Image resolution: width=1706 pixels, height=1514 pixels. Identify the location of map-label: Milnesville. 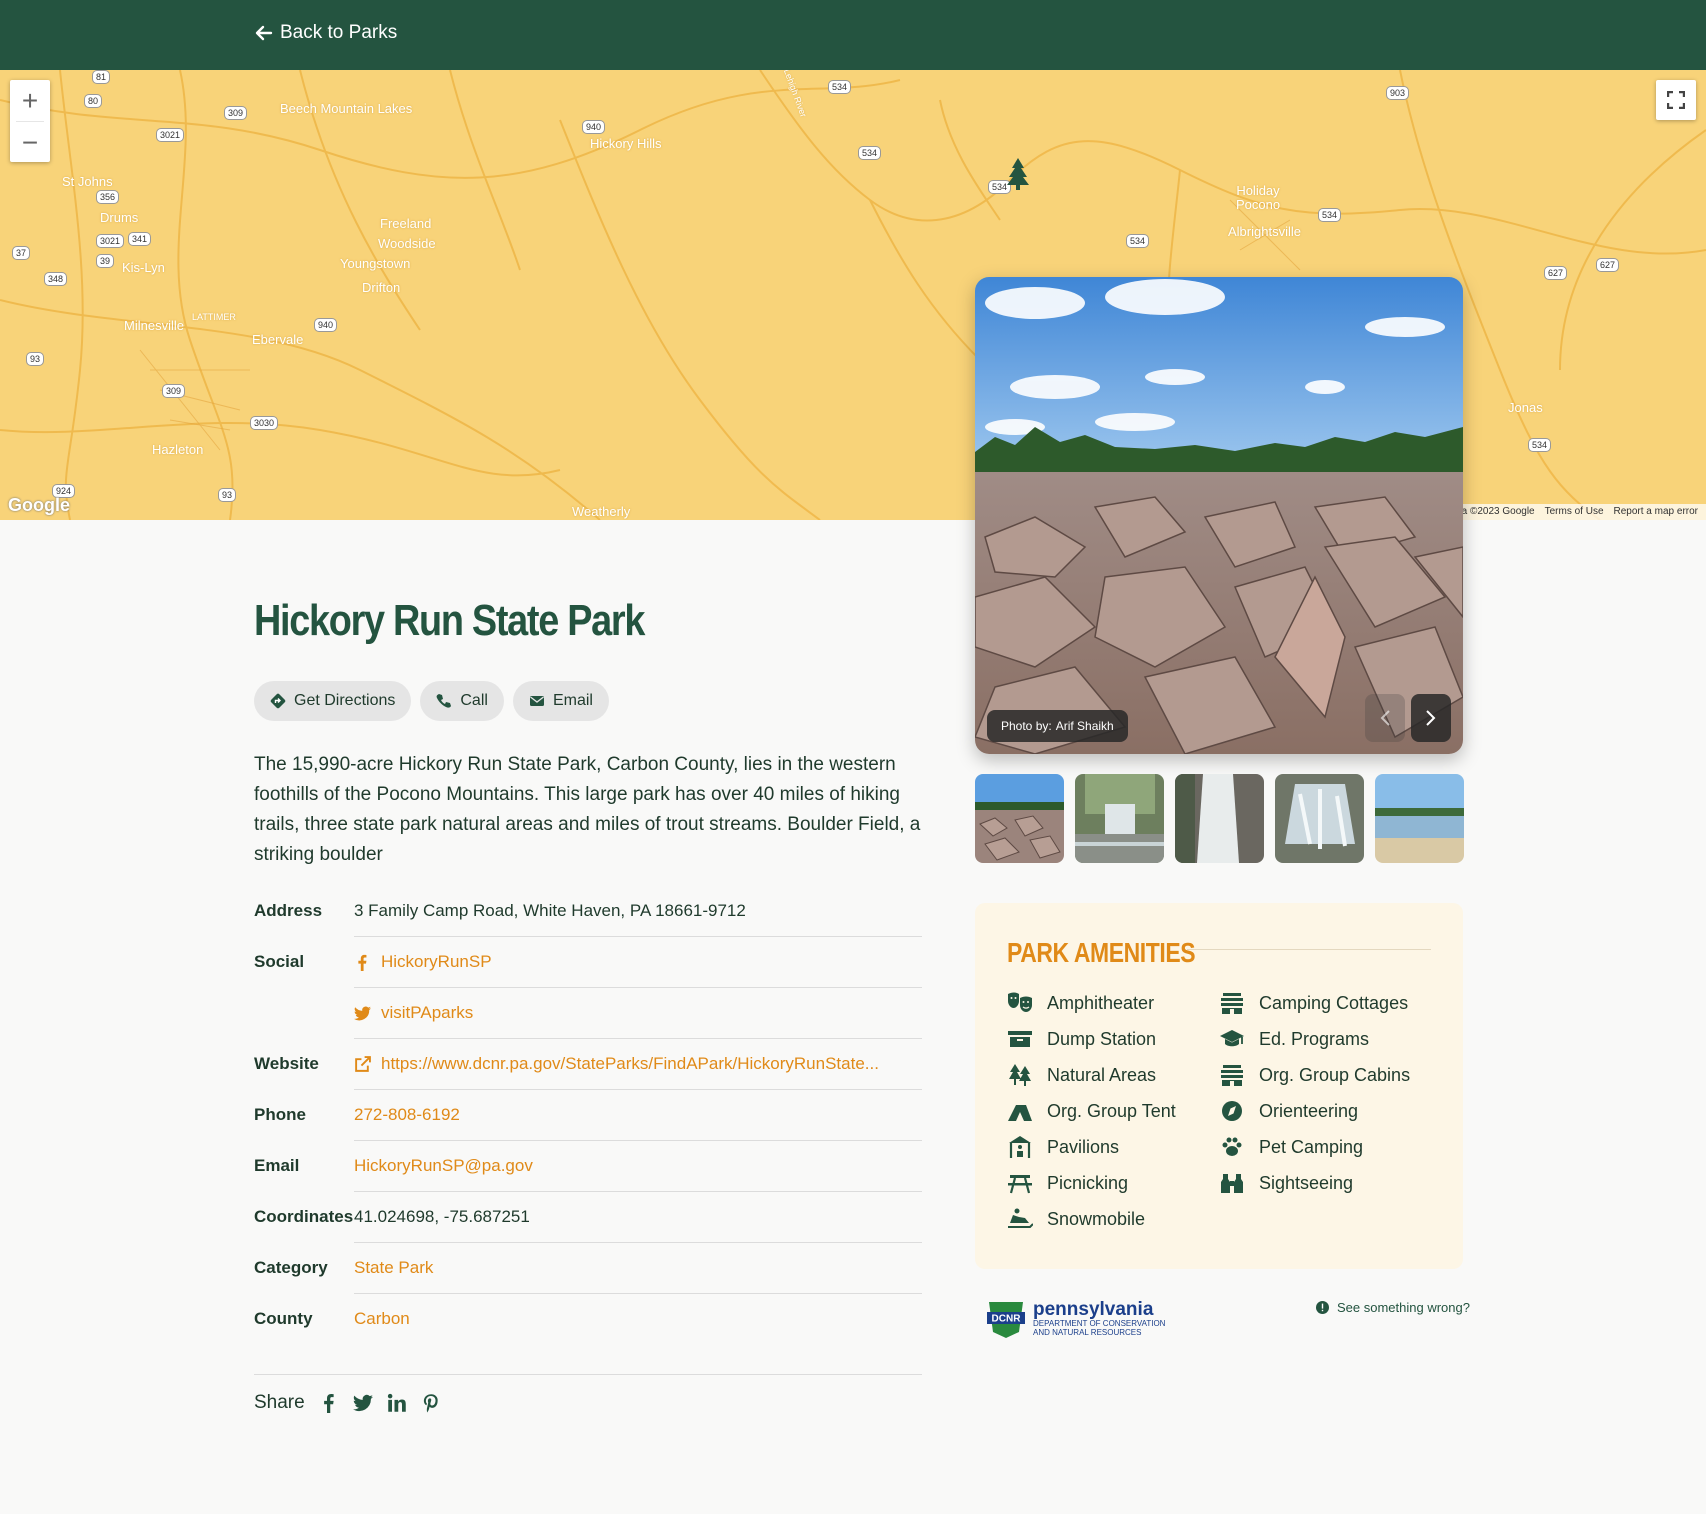
(154, 325).